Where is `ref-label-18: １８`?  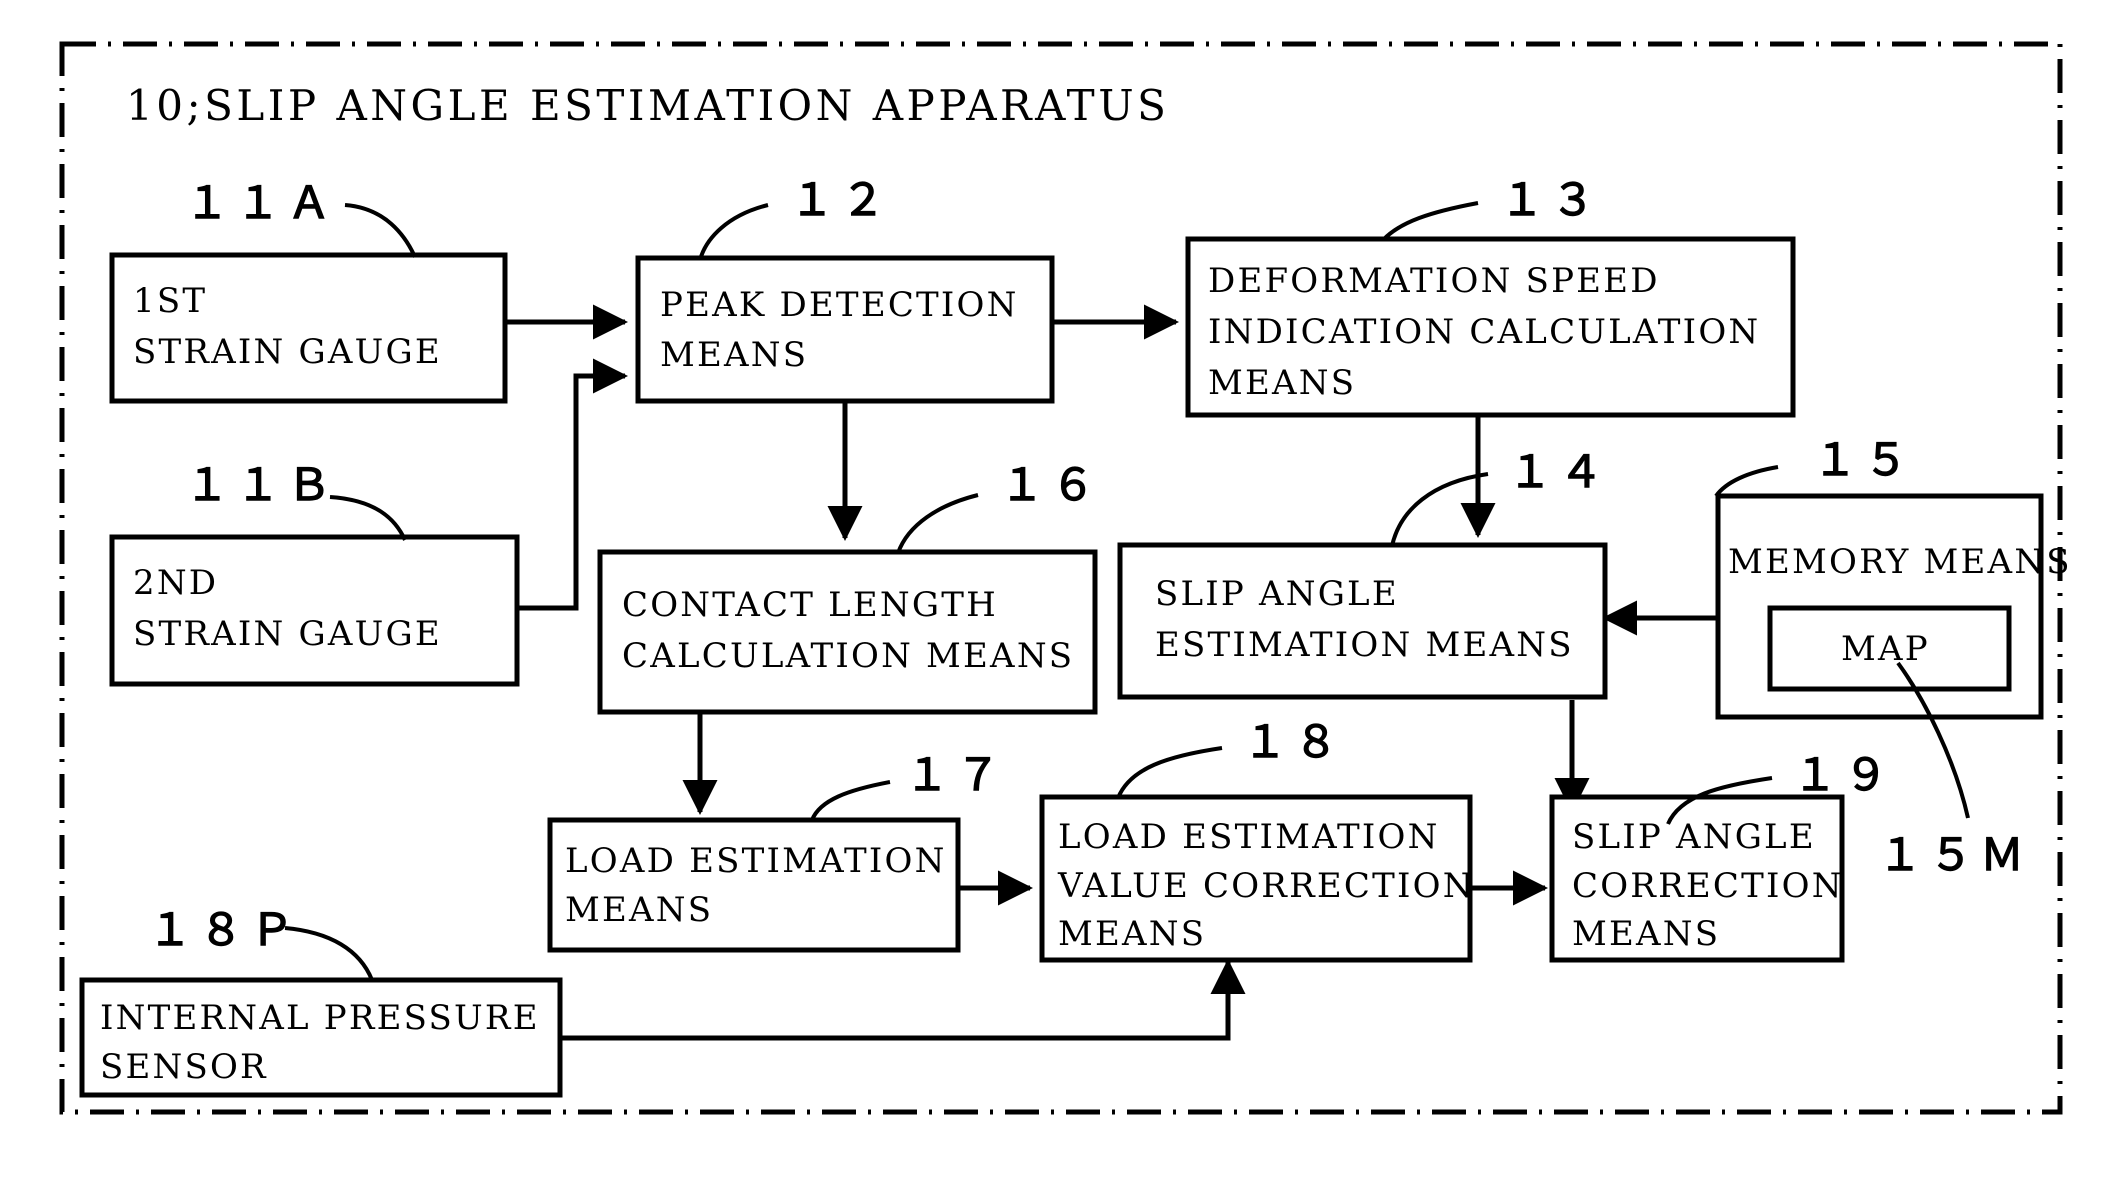
ref-label-18: １８ is located at coordinates (1294, 742).